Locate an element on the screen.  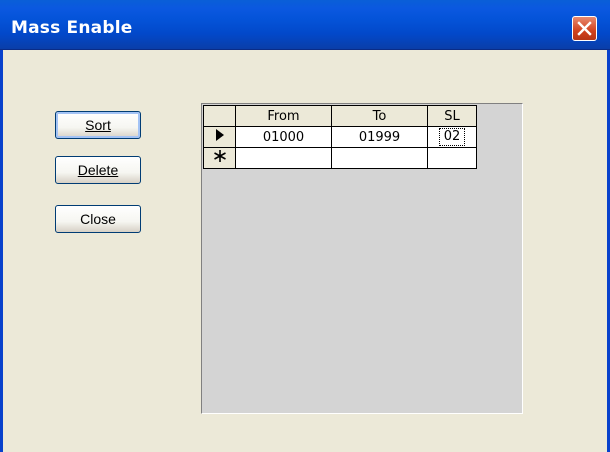
delete-button: Delete is located at coordinates (98, 170).